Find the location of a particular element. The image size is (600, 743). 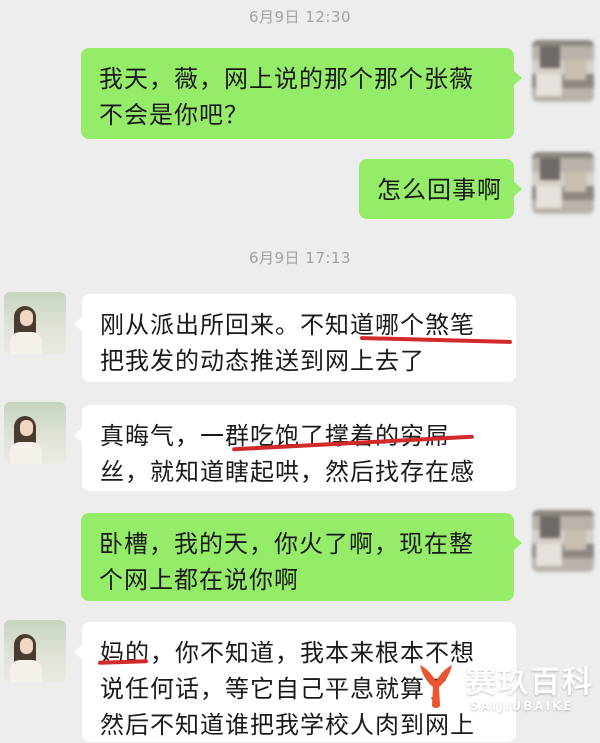

watermark-title: 赛玖百科 is located at coordinates (530, 682).